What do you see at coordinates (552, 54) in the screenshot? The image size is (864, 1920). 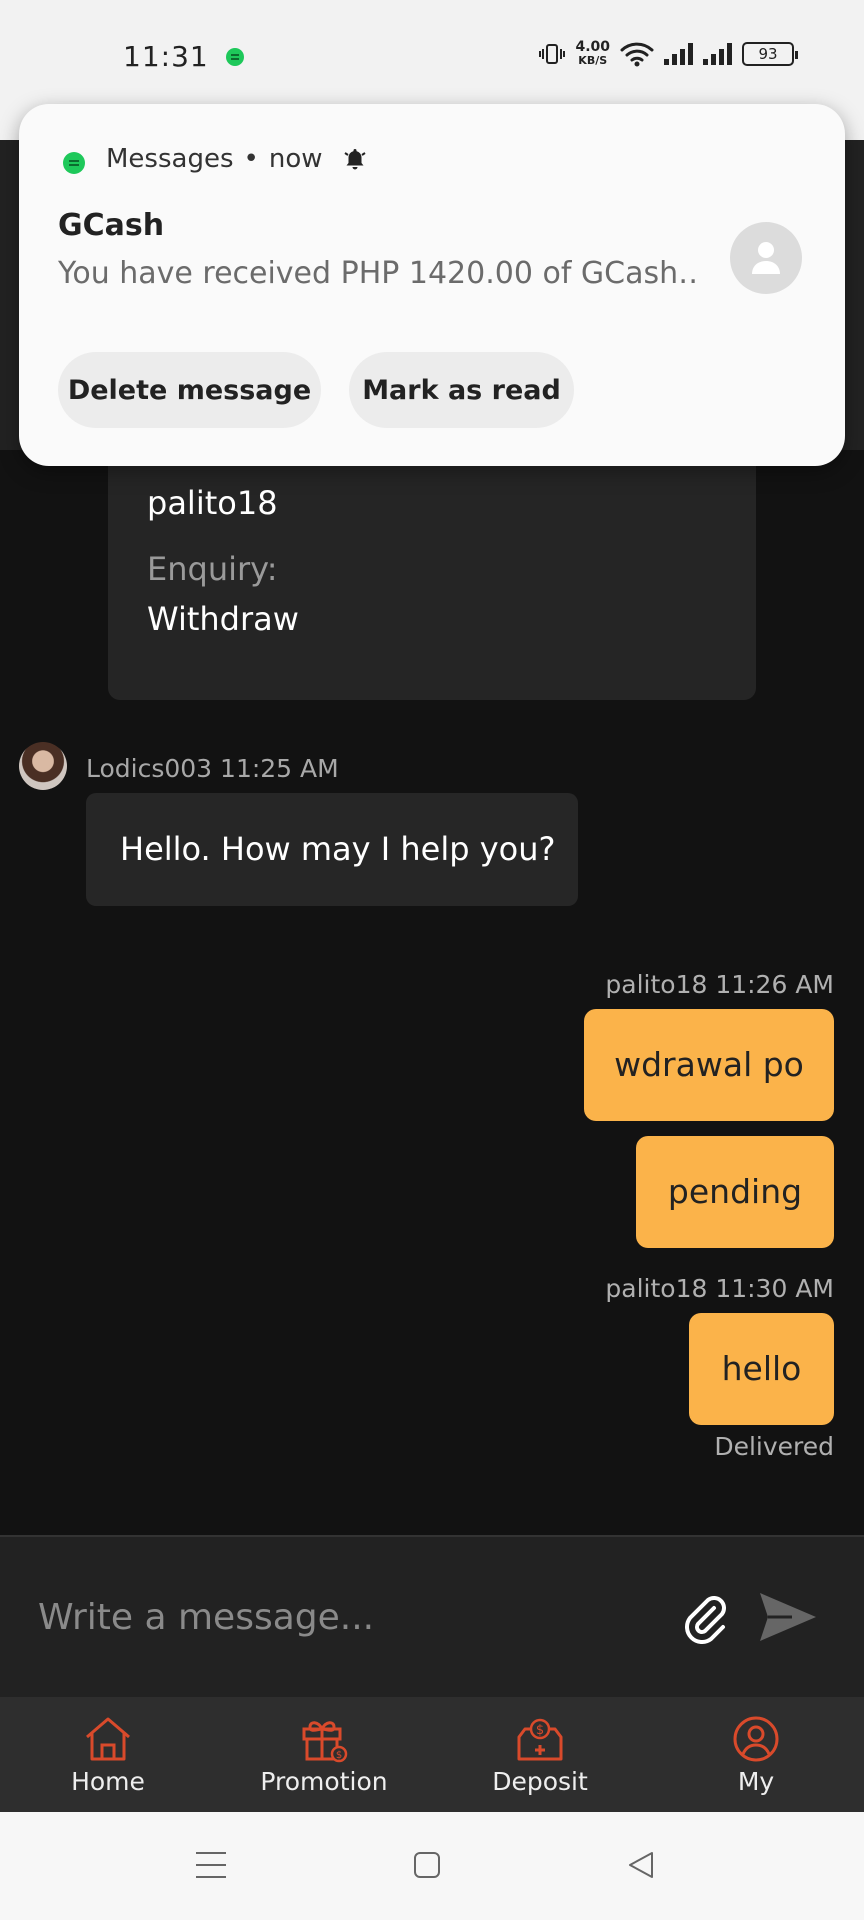 I see `vibrate-icon` at bounding box center [552, 54].